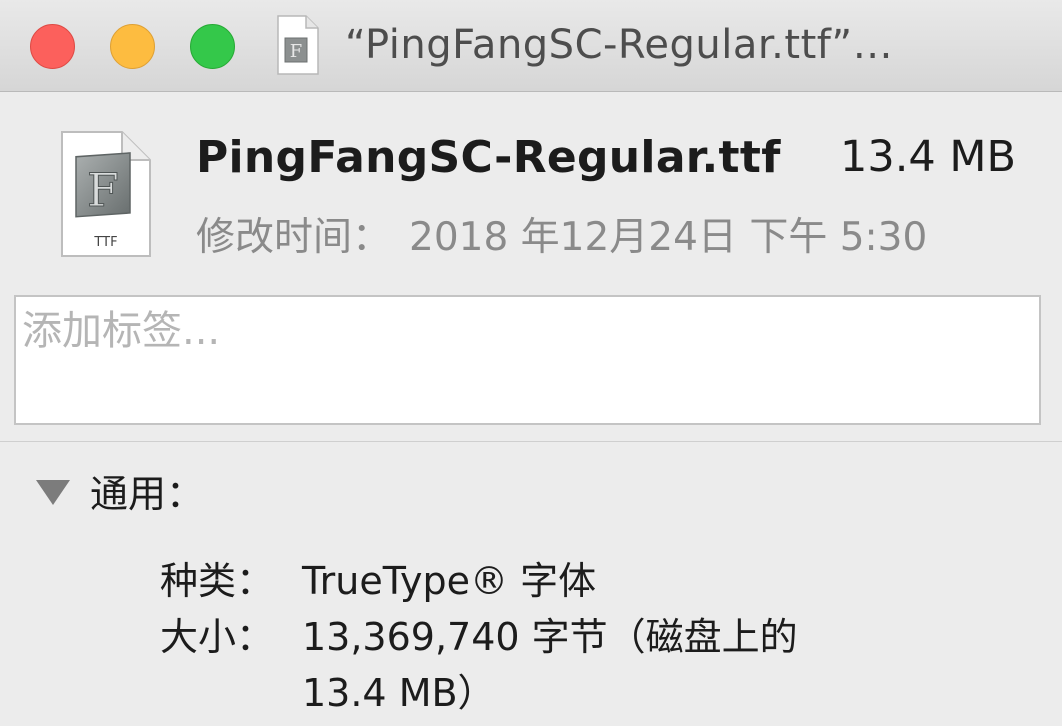  What do you see at coordinates (132, 46) in the screenshot?
I see `minimize-button` at bounding box center [132, 46].